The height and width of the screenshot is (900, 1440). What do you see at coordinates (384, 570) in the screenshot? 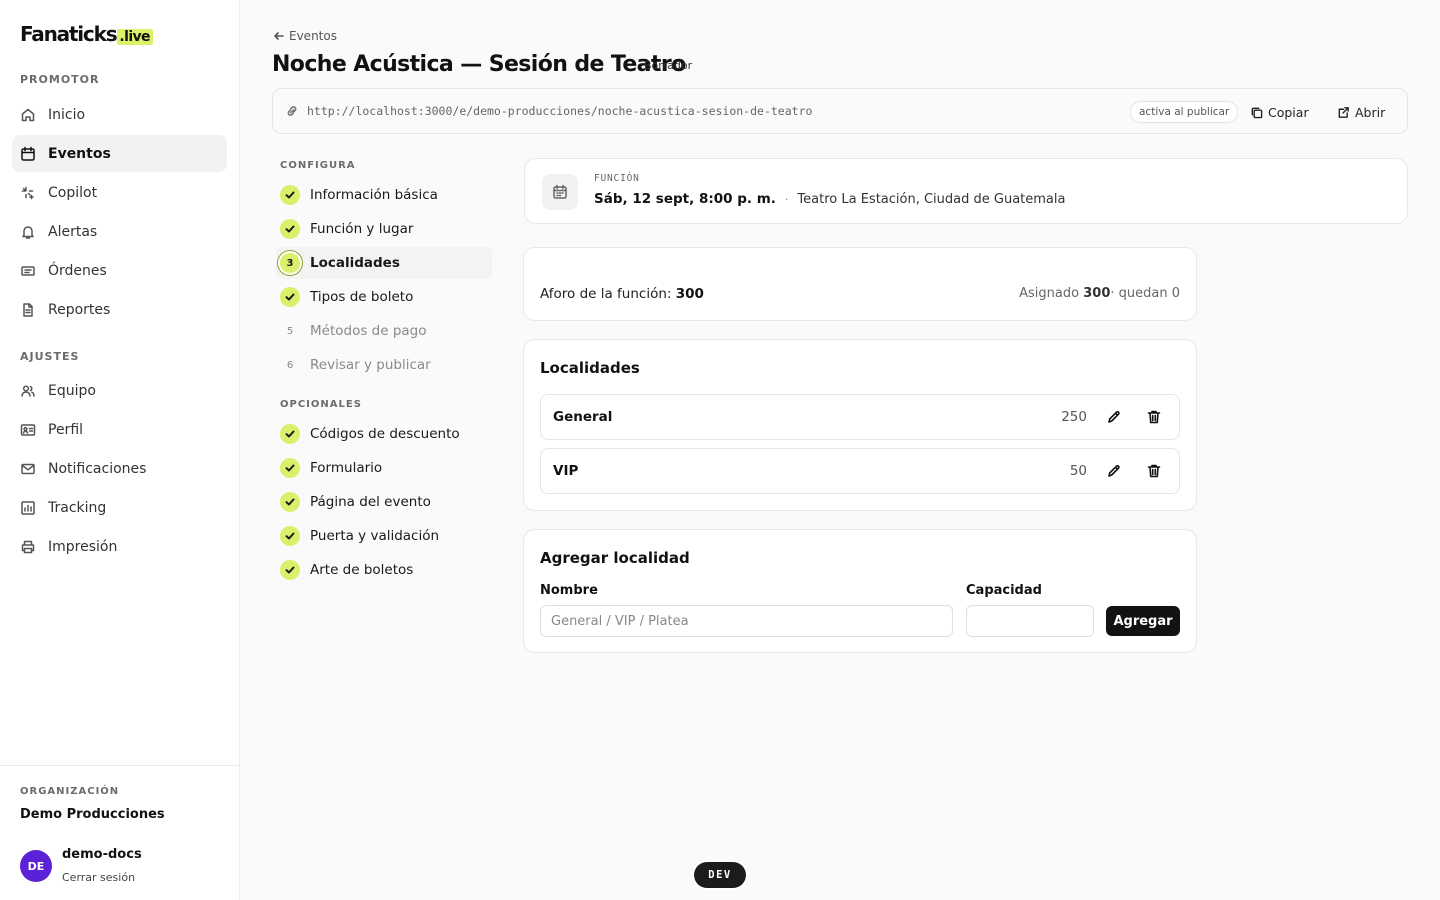
I see `step-arte-de-boletos: Arte de boletos` at bounding box center [384, 570].